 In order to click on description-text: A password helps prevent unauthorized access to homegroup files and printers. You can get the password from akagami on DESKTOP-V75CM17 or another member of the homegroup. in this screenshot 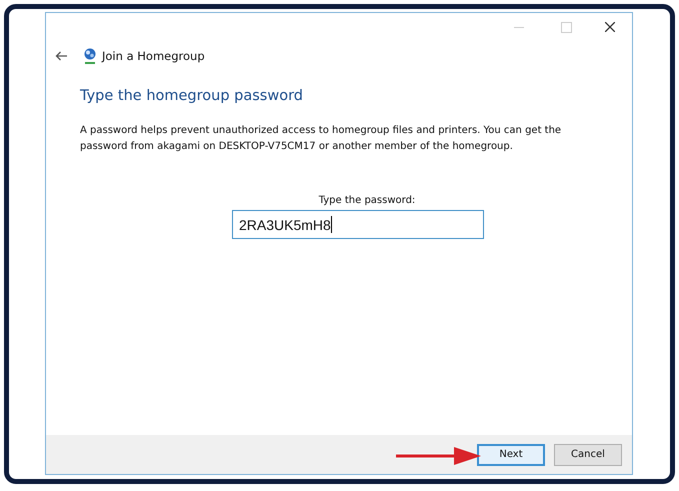, I will do `click(321, 139)`.